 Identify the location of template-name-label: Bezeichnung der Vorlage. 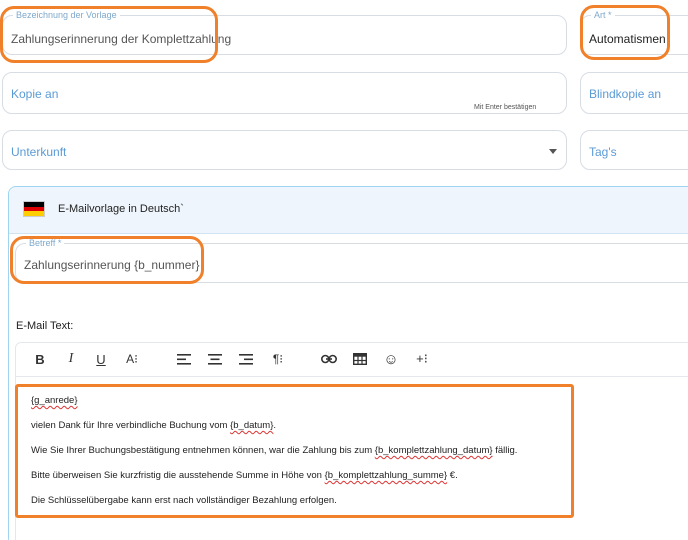
(66, 15).